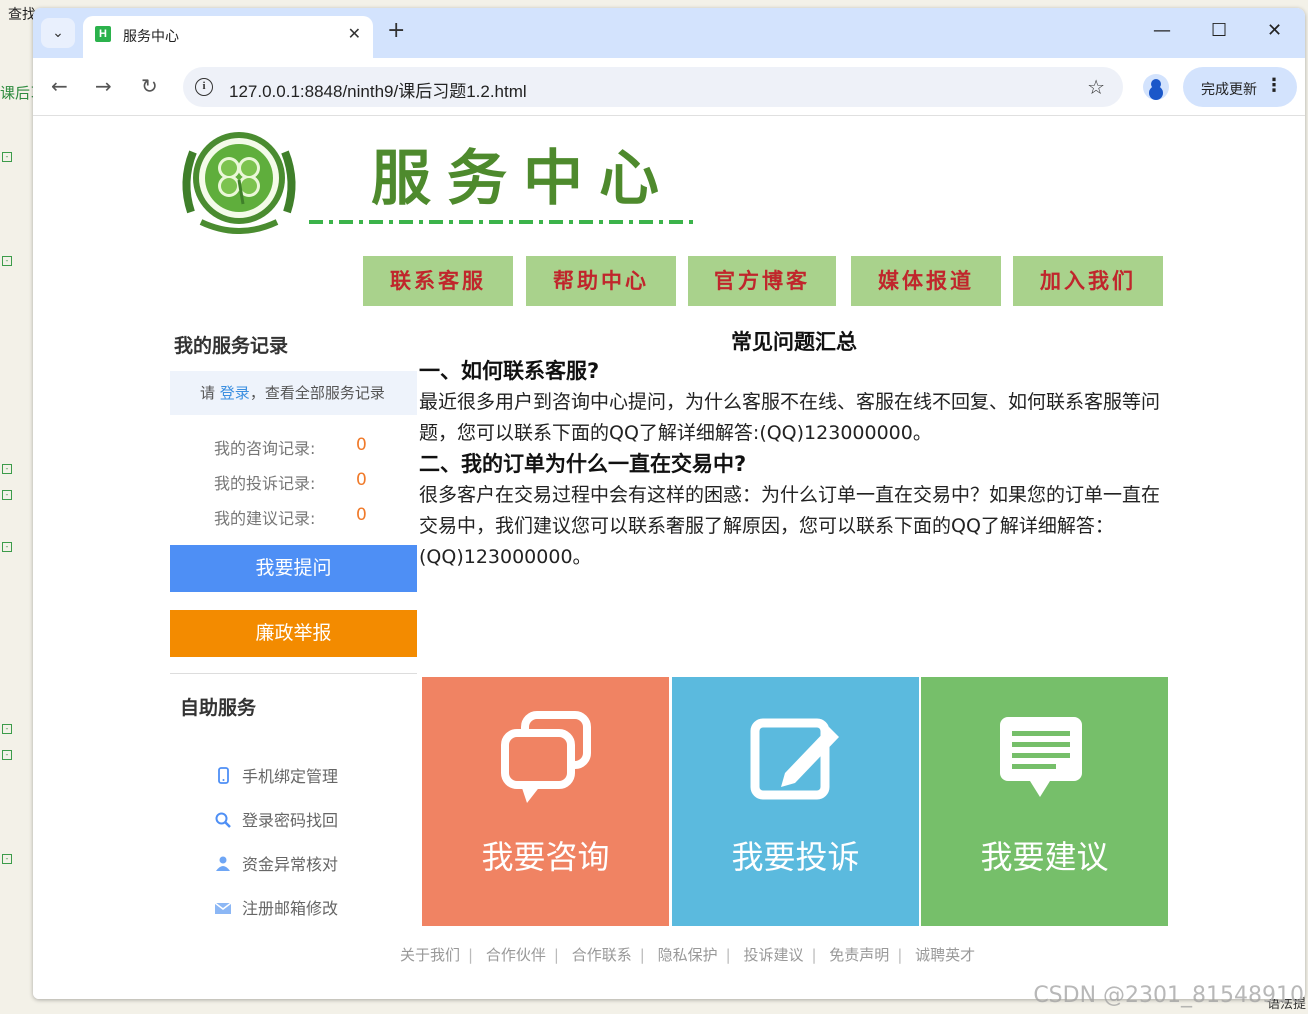  I want to click on tile-complain: 我要投诉, so click(795, 801).